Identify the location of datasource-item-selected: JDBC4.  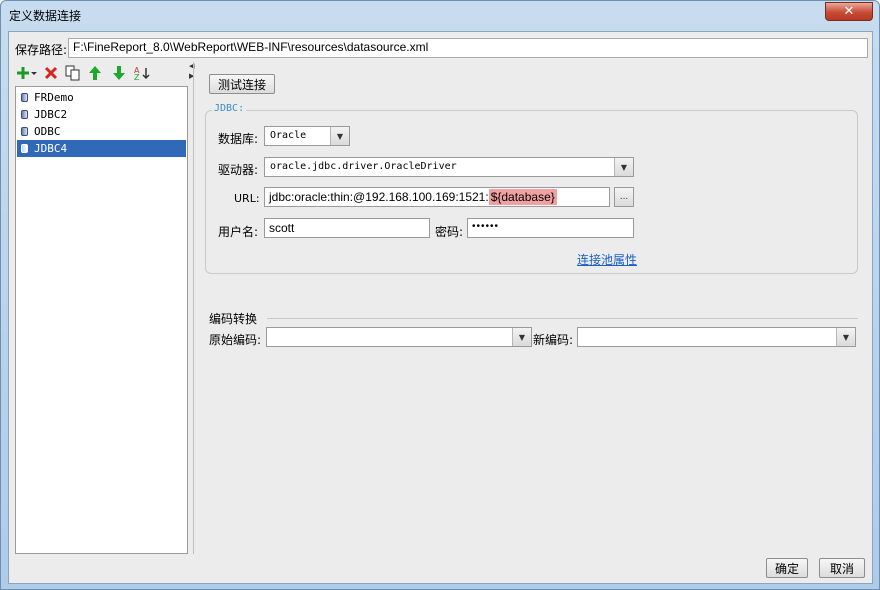
(101, 148).